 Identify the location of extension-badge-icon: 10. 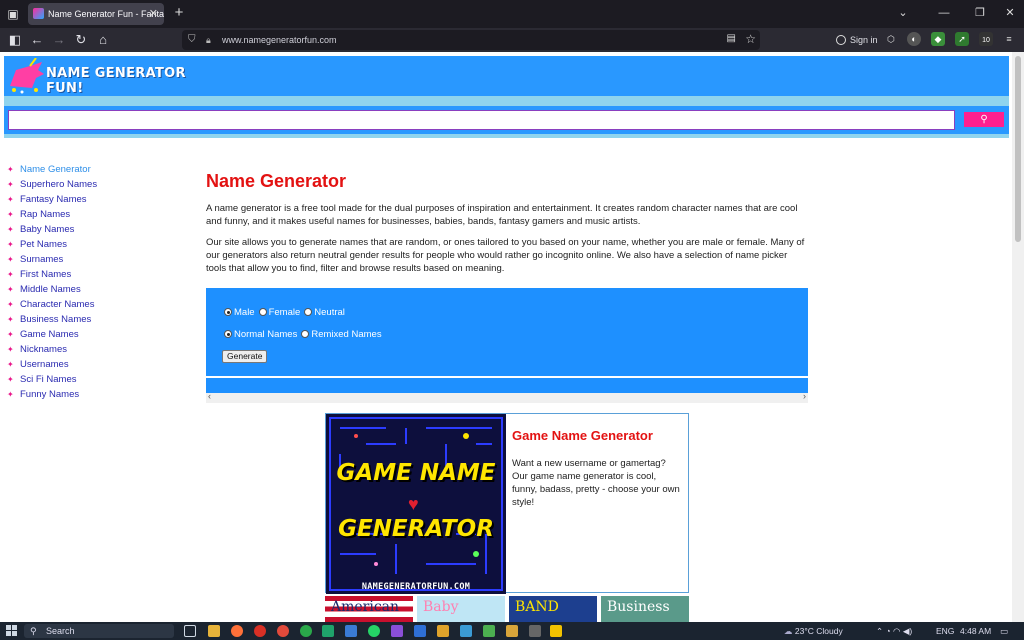
(986, 39).